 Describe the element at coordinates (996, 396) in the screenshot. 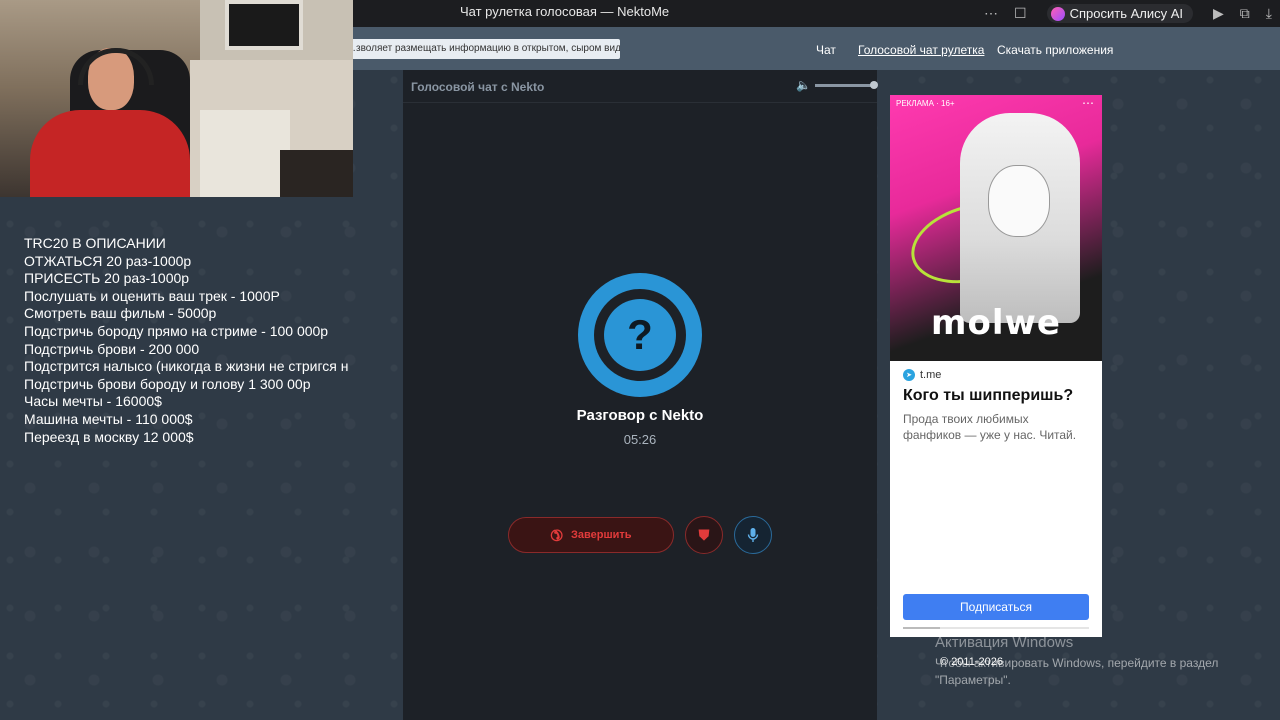

I see `ad-headline: Кого ты шипперишь?` at that location.